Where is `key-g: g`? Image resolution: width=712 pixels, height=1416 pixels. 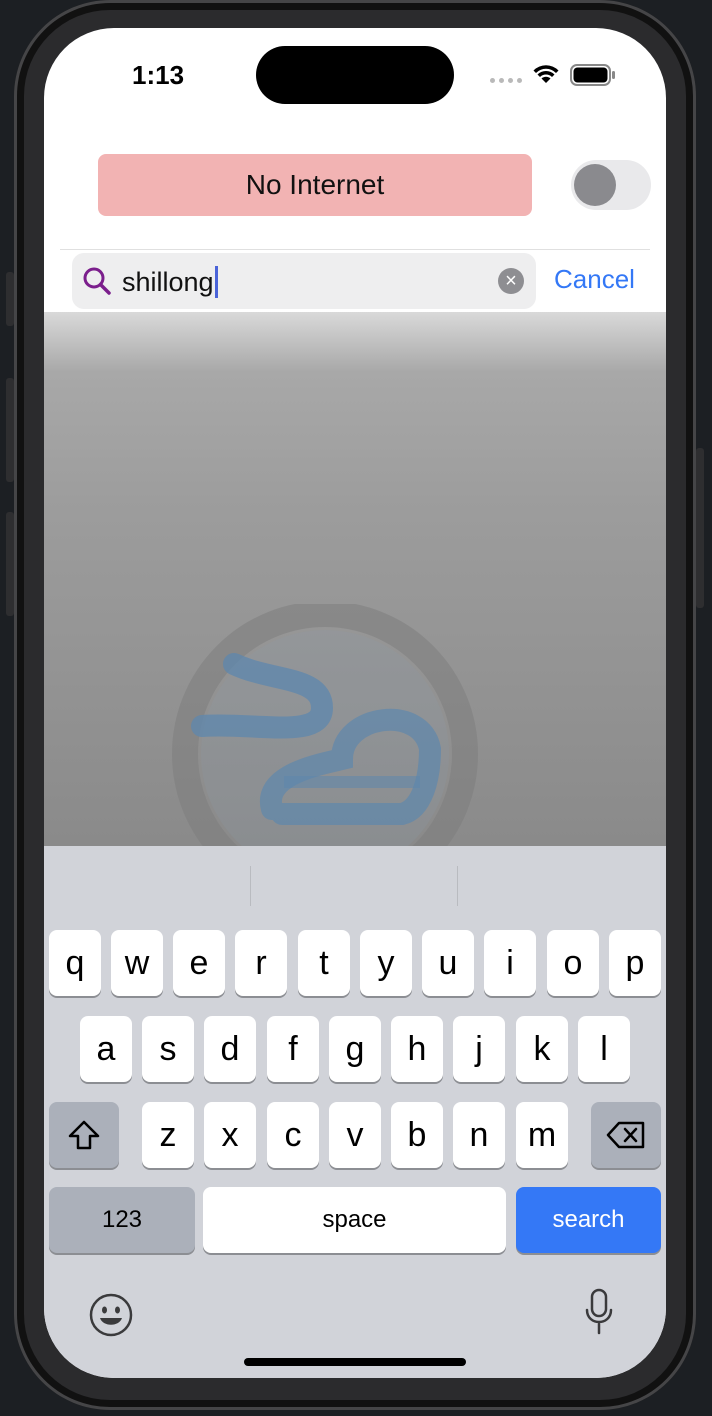
key-g: g is located at coordinates (355, 1049).